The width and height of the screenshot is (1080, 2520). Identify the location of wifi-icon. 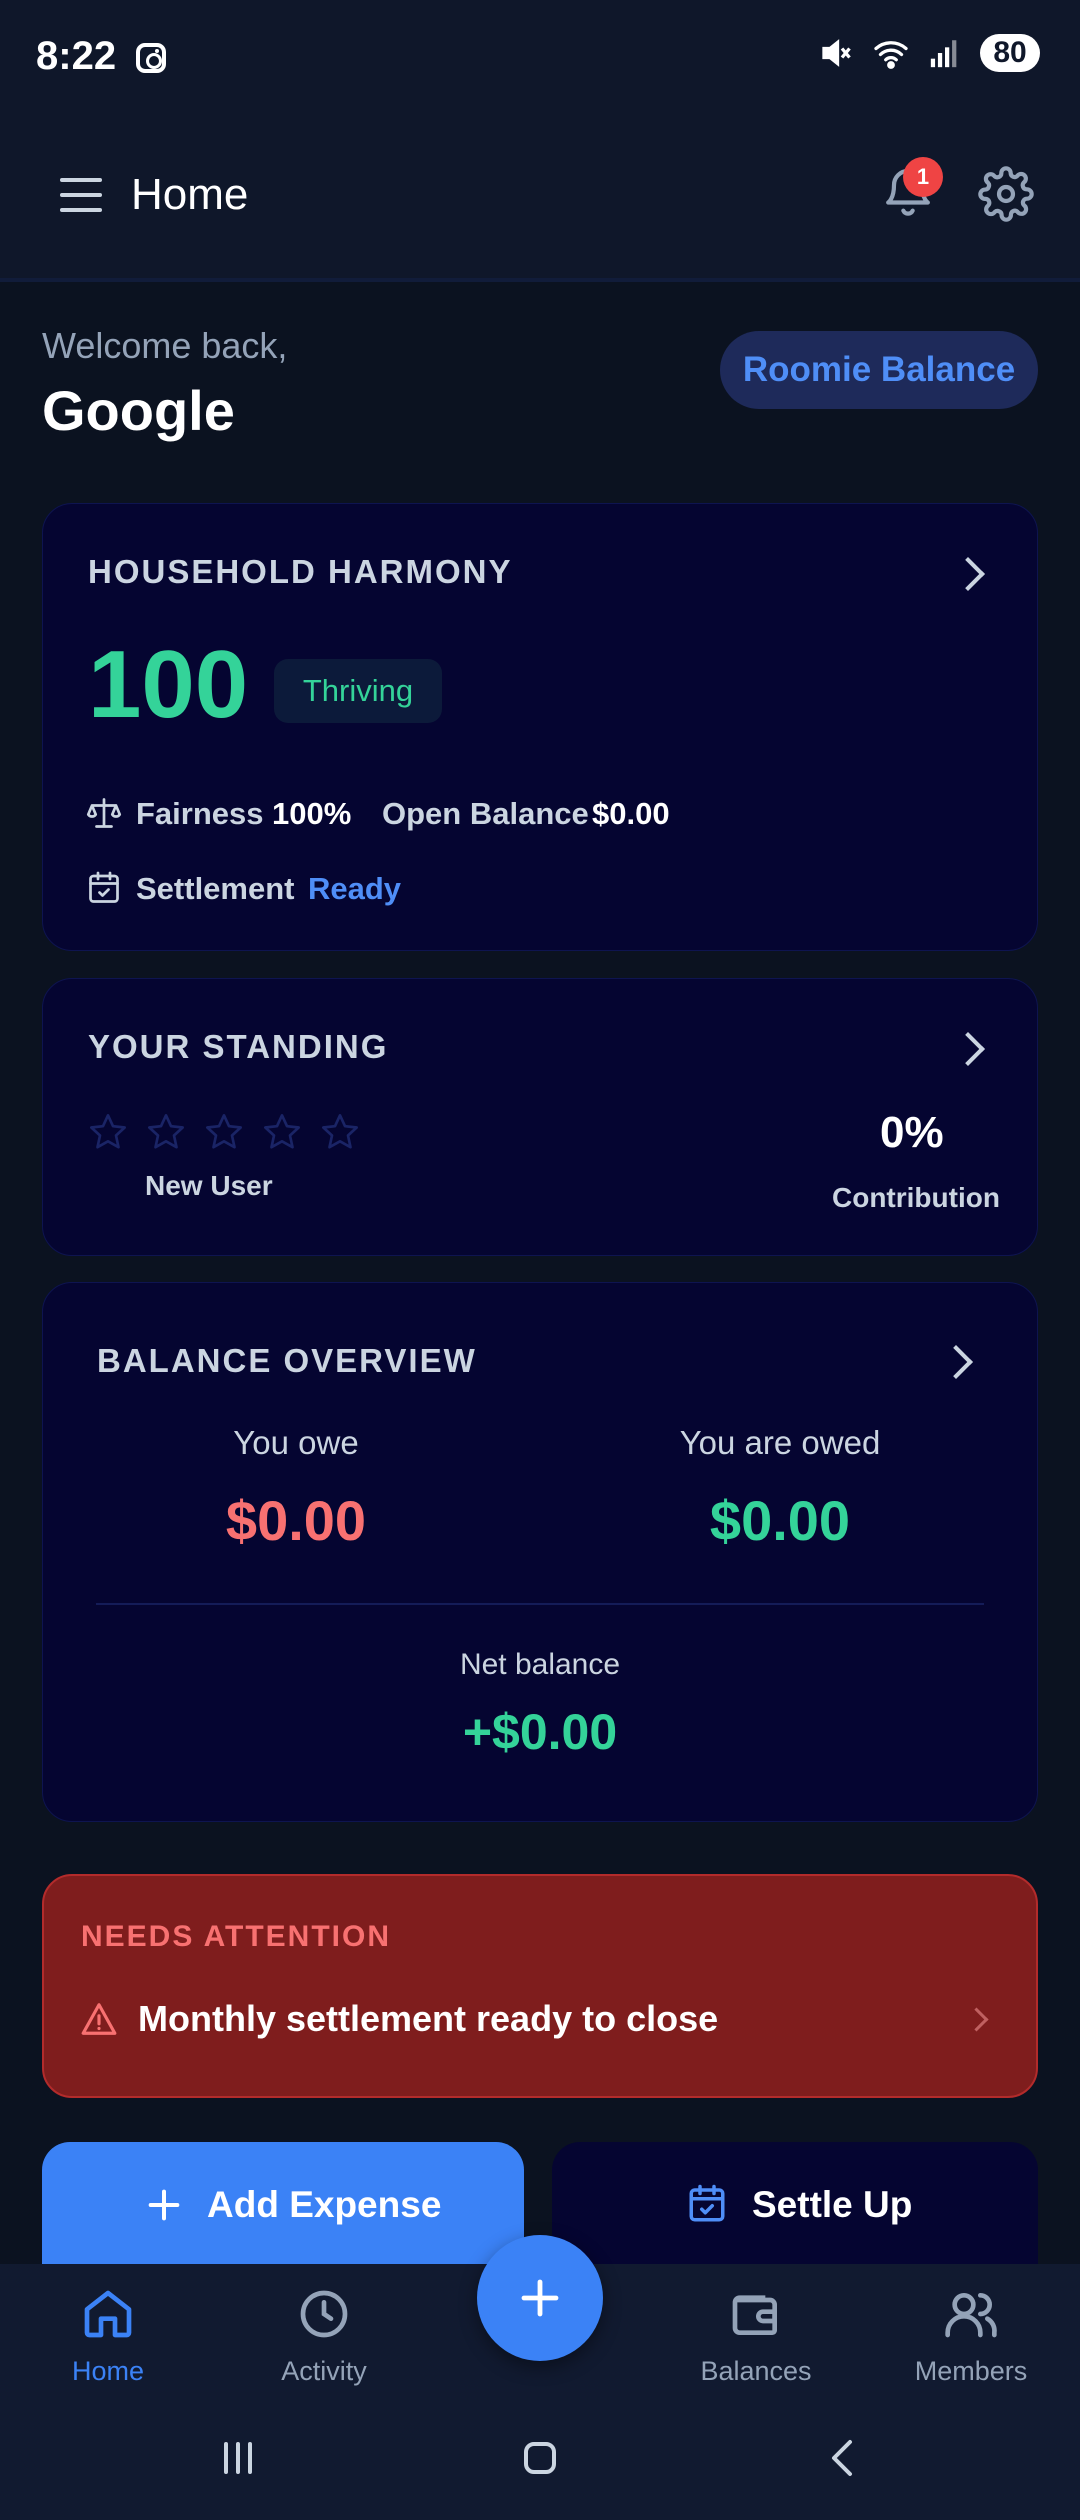
(891, 55).